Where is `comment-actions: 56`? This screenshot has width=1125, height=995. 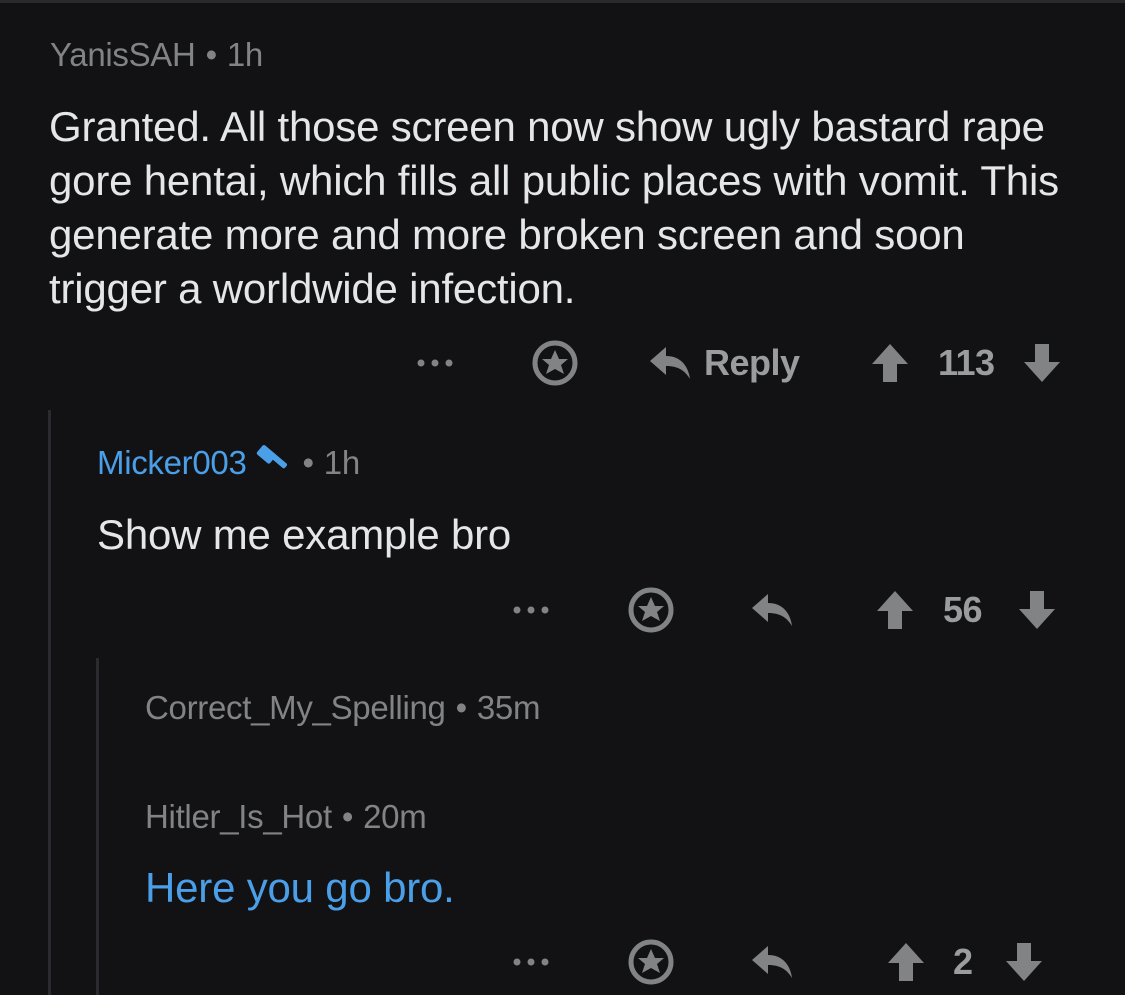
comment-actions: 56 is located at coordinates (562, 610).